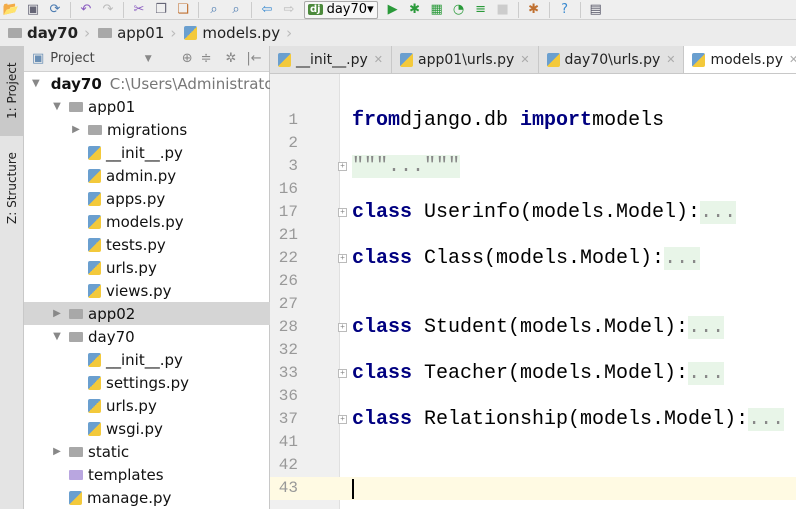 The width and height of the screenshot is (796, 509). What do you see at coordinates (533, 166) in the screenshot?
I see `code-line: 3 + """..."""` at bounding box center [533, 166].